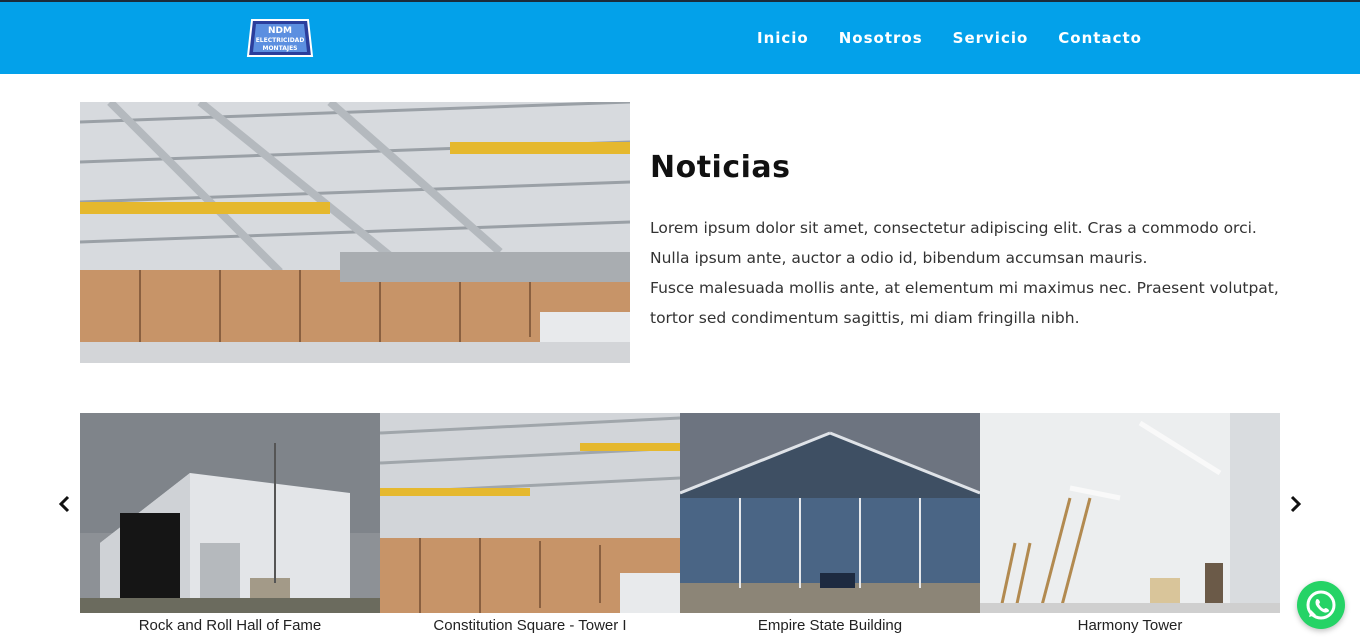  What do you see at coordinates (1130, 625) in the screenshot?
I see `slide-caption: Harmony Tower` at bounding box center [1130, 625].